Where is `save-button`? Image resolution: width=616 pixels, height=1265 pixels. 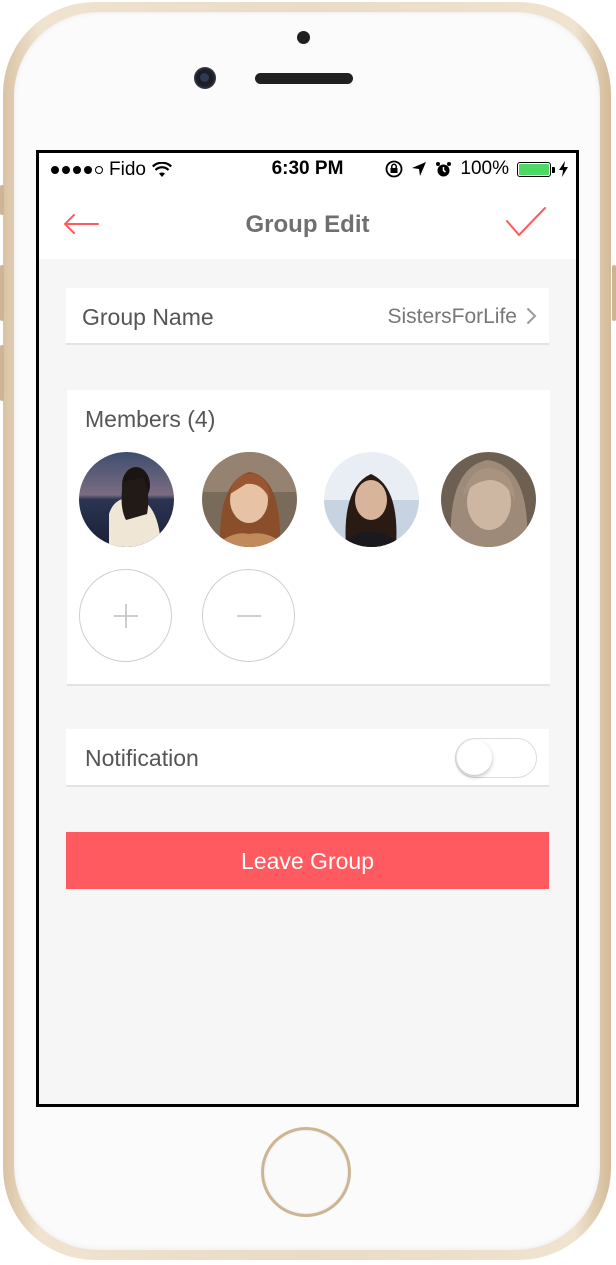 save-button is located at coordinates (526, 223).